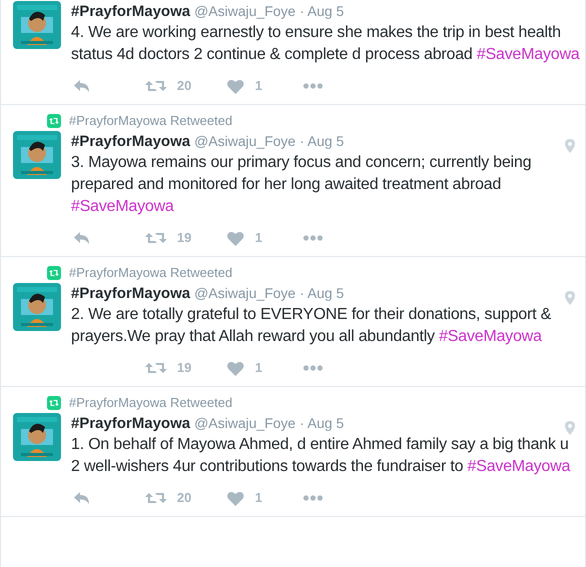 Image resolution: width=586 pixels, height=567 pixels. Describe the element at coordinates (326, 44) in the screenshot. I see `tweet-text: 4. We are working earnestly to ensure she makes the trip in best health status 4d doctors 2 continue & complete d process abroad #SaveMayowa` at that location.